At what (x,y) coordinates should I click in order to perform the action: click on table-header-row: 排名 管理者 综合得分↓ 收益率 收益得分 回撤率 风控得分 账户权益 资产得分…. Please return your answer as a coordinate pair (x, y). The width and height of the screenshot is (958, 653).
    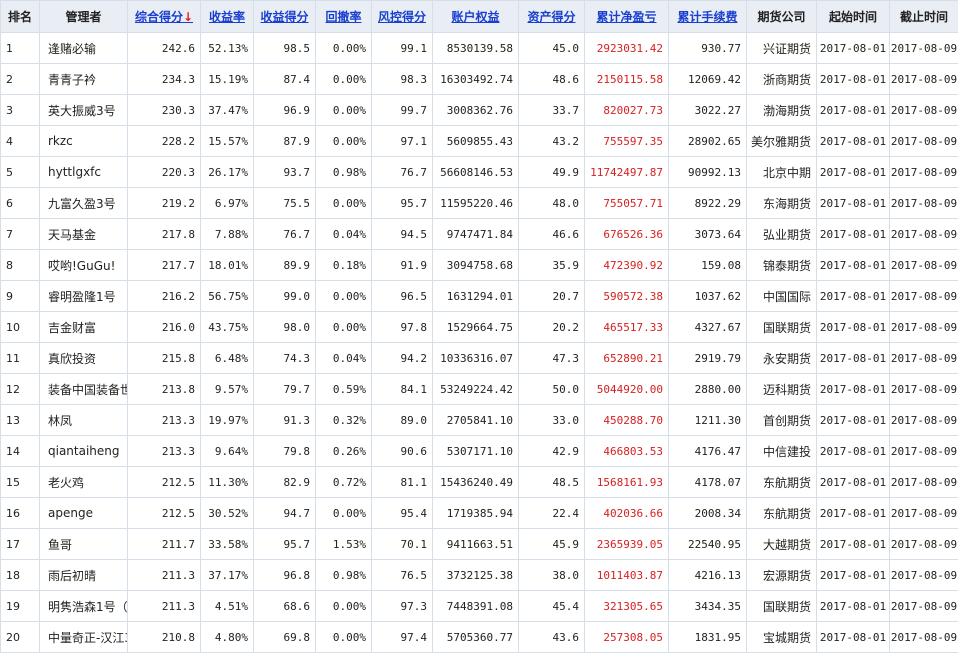
    Looking at the image, I should click on (479, 17).